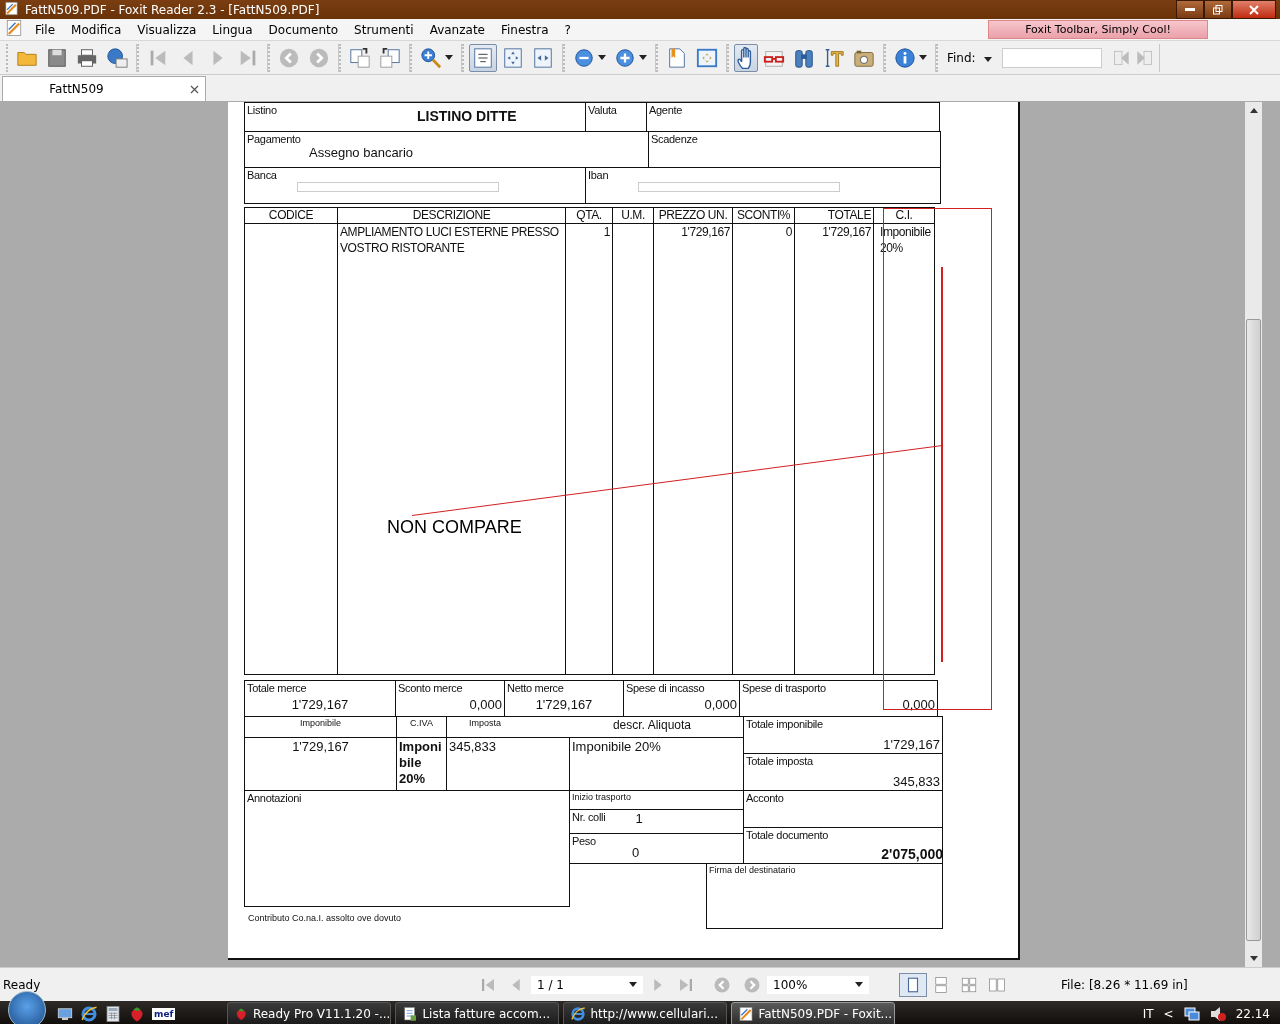 This screenshot has height=1024, width=1280. I want to click on fit-width-icon, so click(543, 57).